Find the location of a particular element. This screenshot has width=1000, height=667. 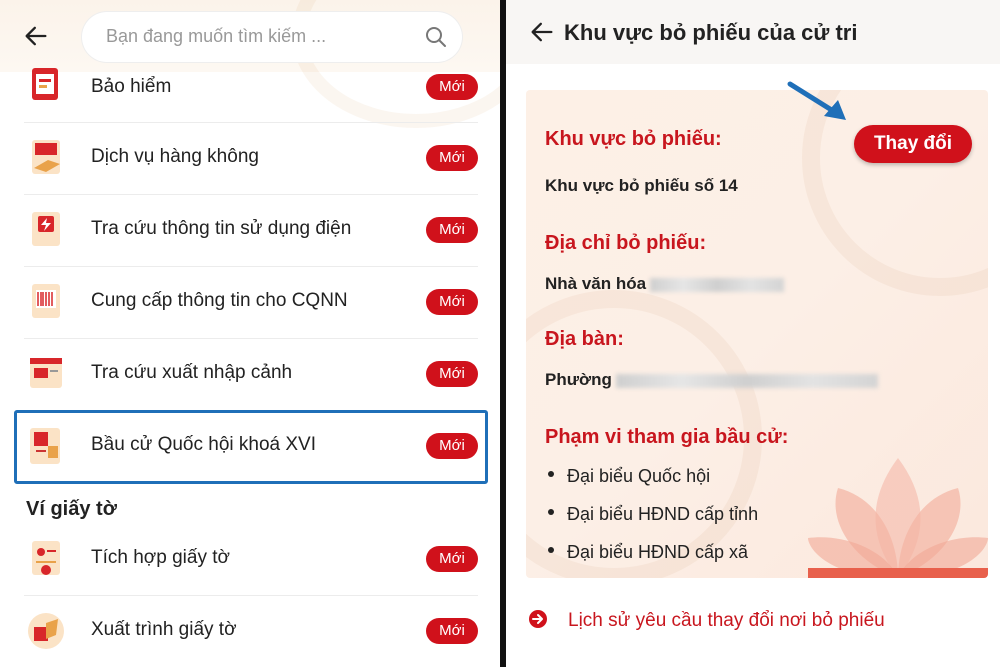

search-input is located at coordinates (256, 36).